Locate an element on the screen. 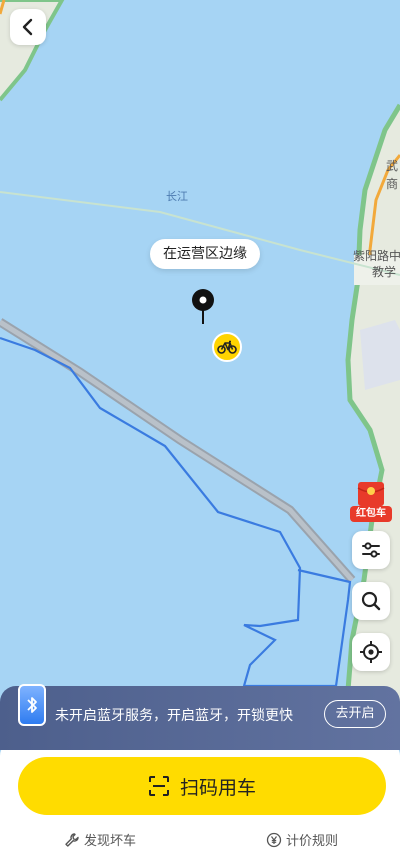 The image size is (400, 865). bluetooth-message: 未开启蓝牙服务，开启蓝牙，开锁更快 is located at coordinates (174, 716).